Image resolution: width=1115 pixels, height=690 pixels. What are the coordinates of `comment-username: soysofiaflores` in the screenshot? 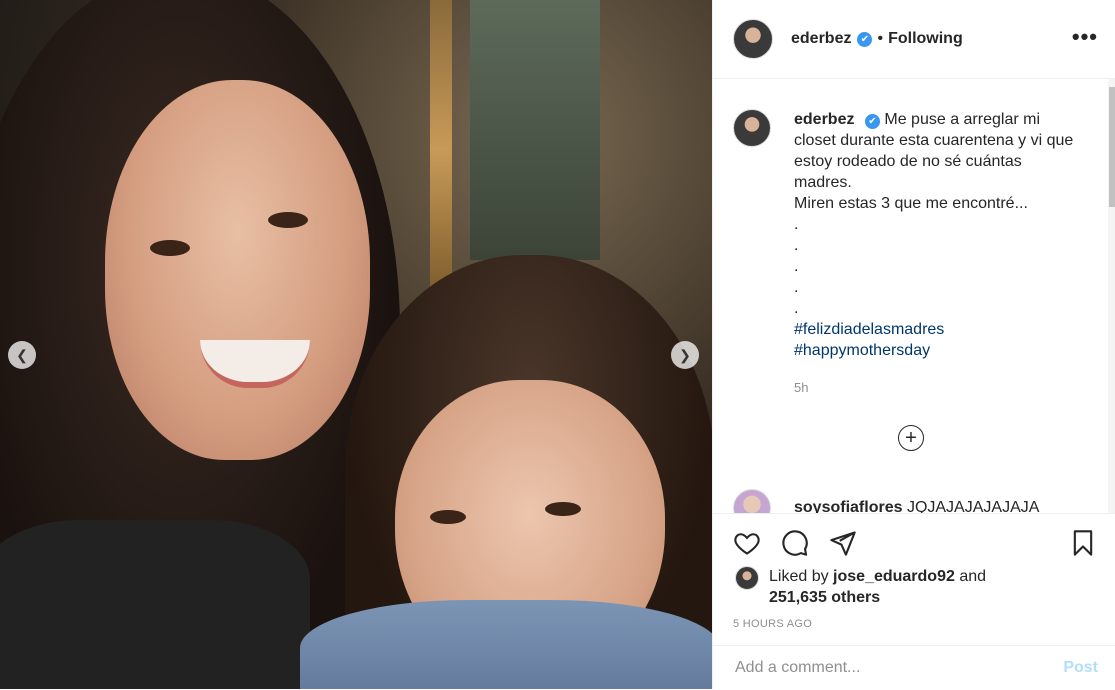 It's located at (848, 506).